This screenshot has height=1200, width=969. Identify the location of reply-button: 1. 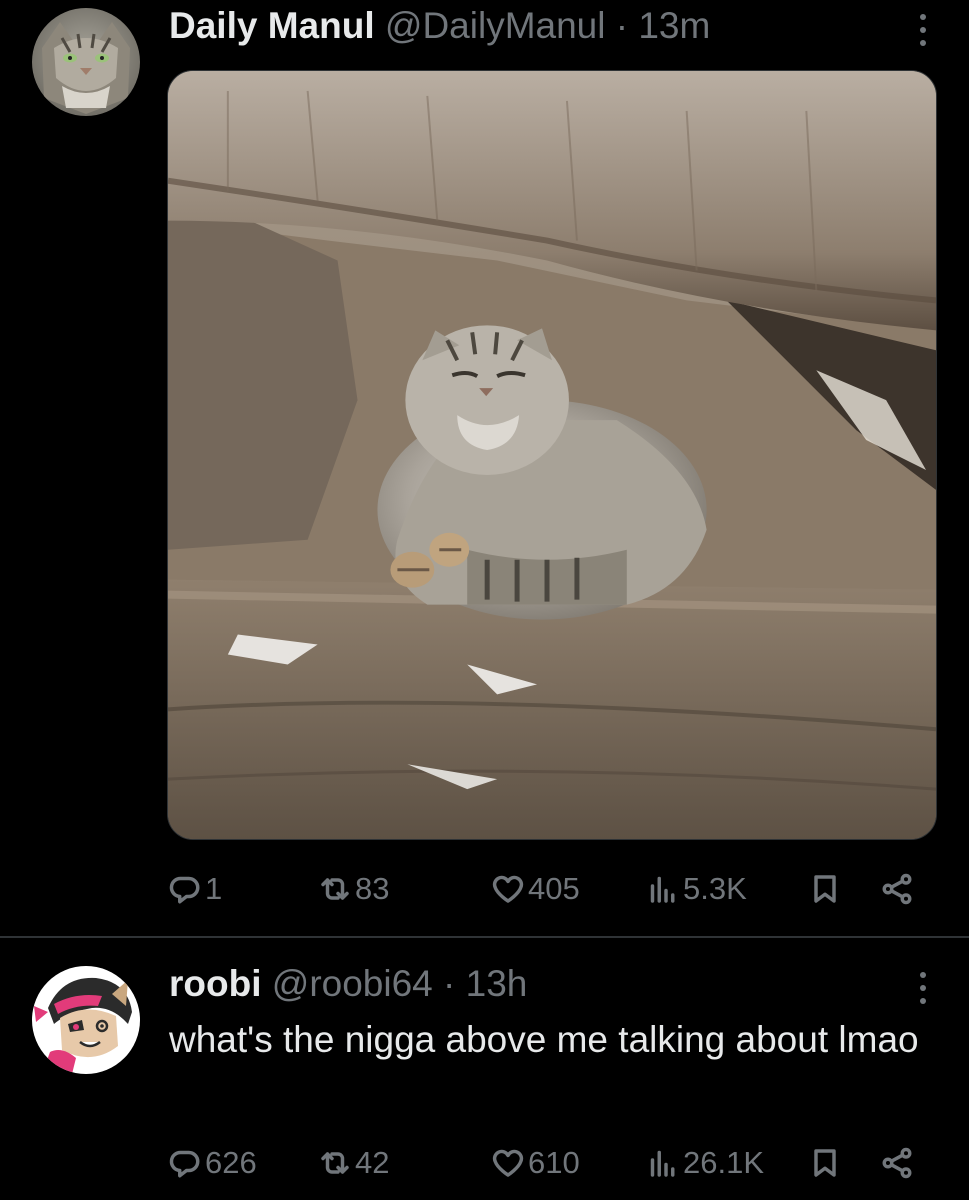
(194, 889).